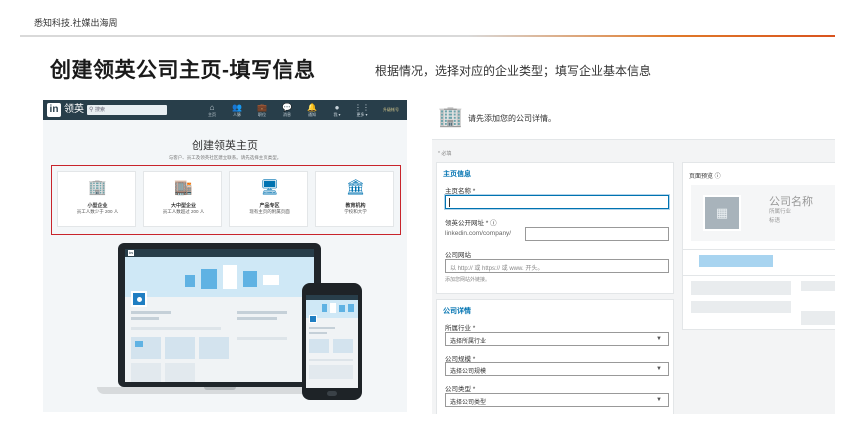 The width and height of the screenshot is (855, 448). I want to click on home-icon: ⌂, so click(212, 107).